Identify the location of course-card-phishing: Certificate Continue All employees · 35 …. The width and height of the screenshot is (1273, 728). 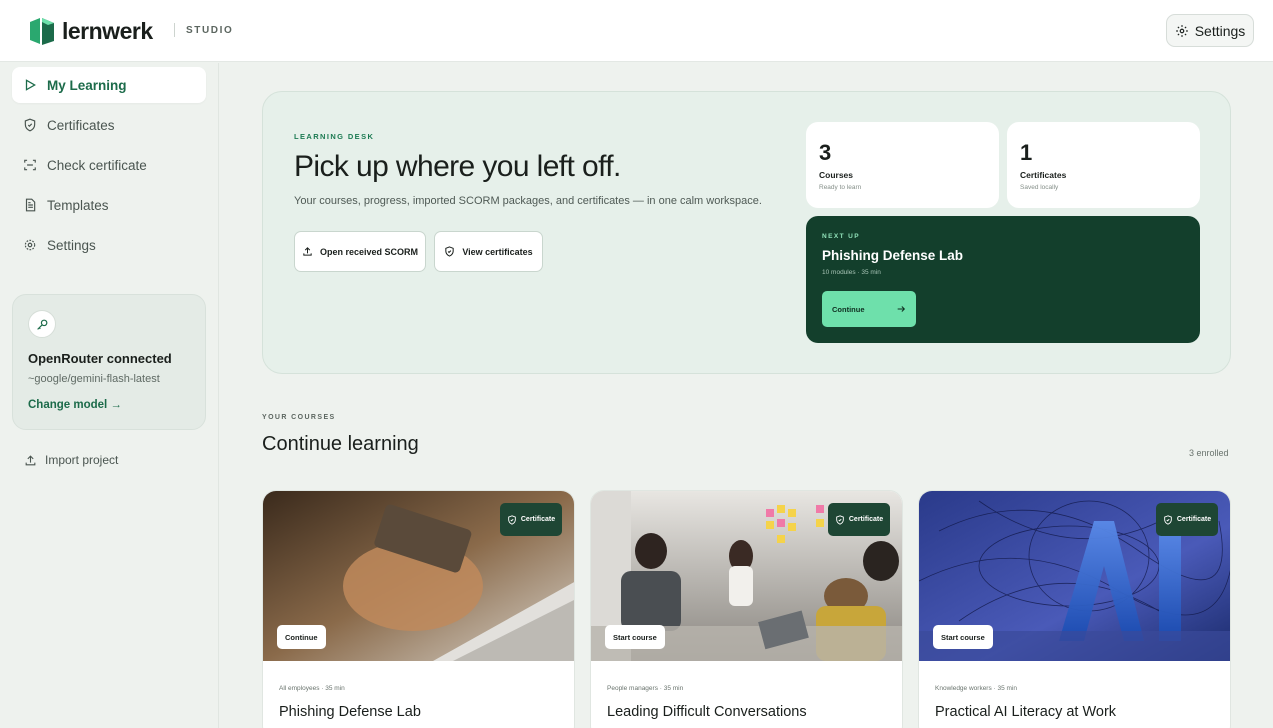
(418, 609).